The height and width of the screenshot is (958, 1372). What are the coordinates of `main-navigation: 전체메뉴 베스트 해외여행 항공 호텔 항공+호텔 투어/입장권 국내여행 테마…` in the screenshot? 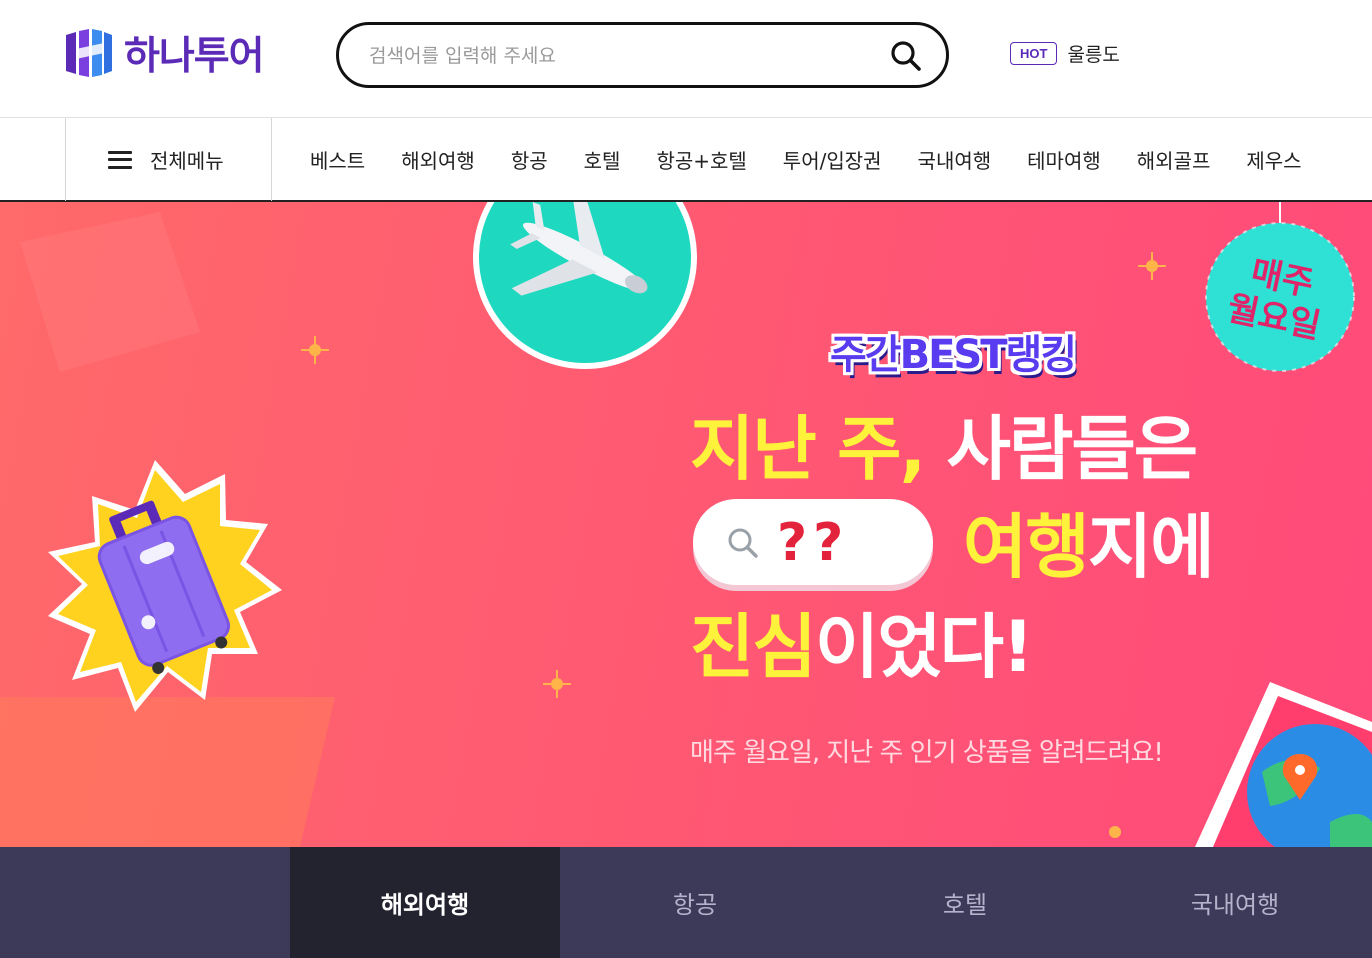 It's located at (686, 160).